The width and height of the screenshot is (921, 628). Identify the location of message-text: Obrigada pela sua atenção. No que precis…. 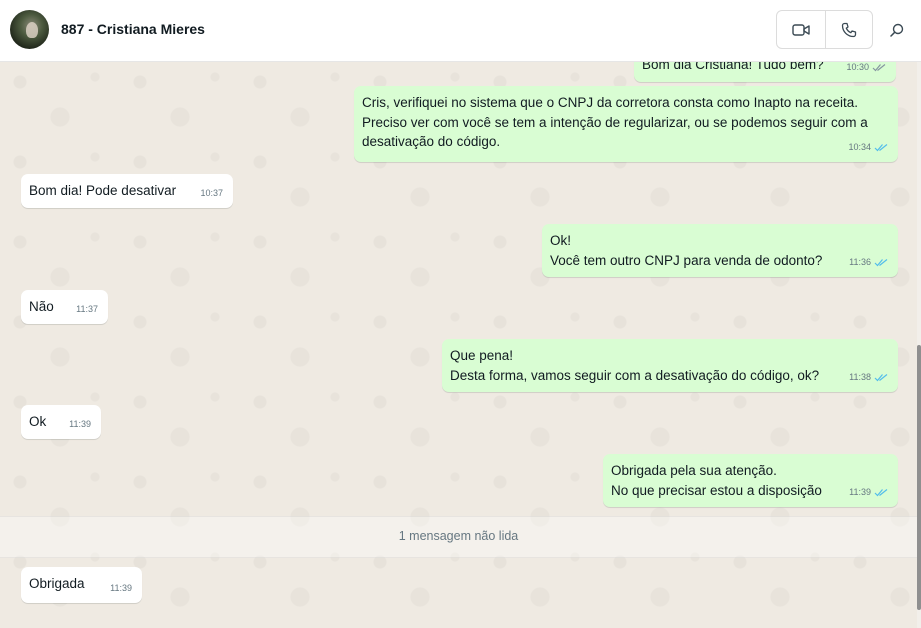
(716, 480).